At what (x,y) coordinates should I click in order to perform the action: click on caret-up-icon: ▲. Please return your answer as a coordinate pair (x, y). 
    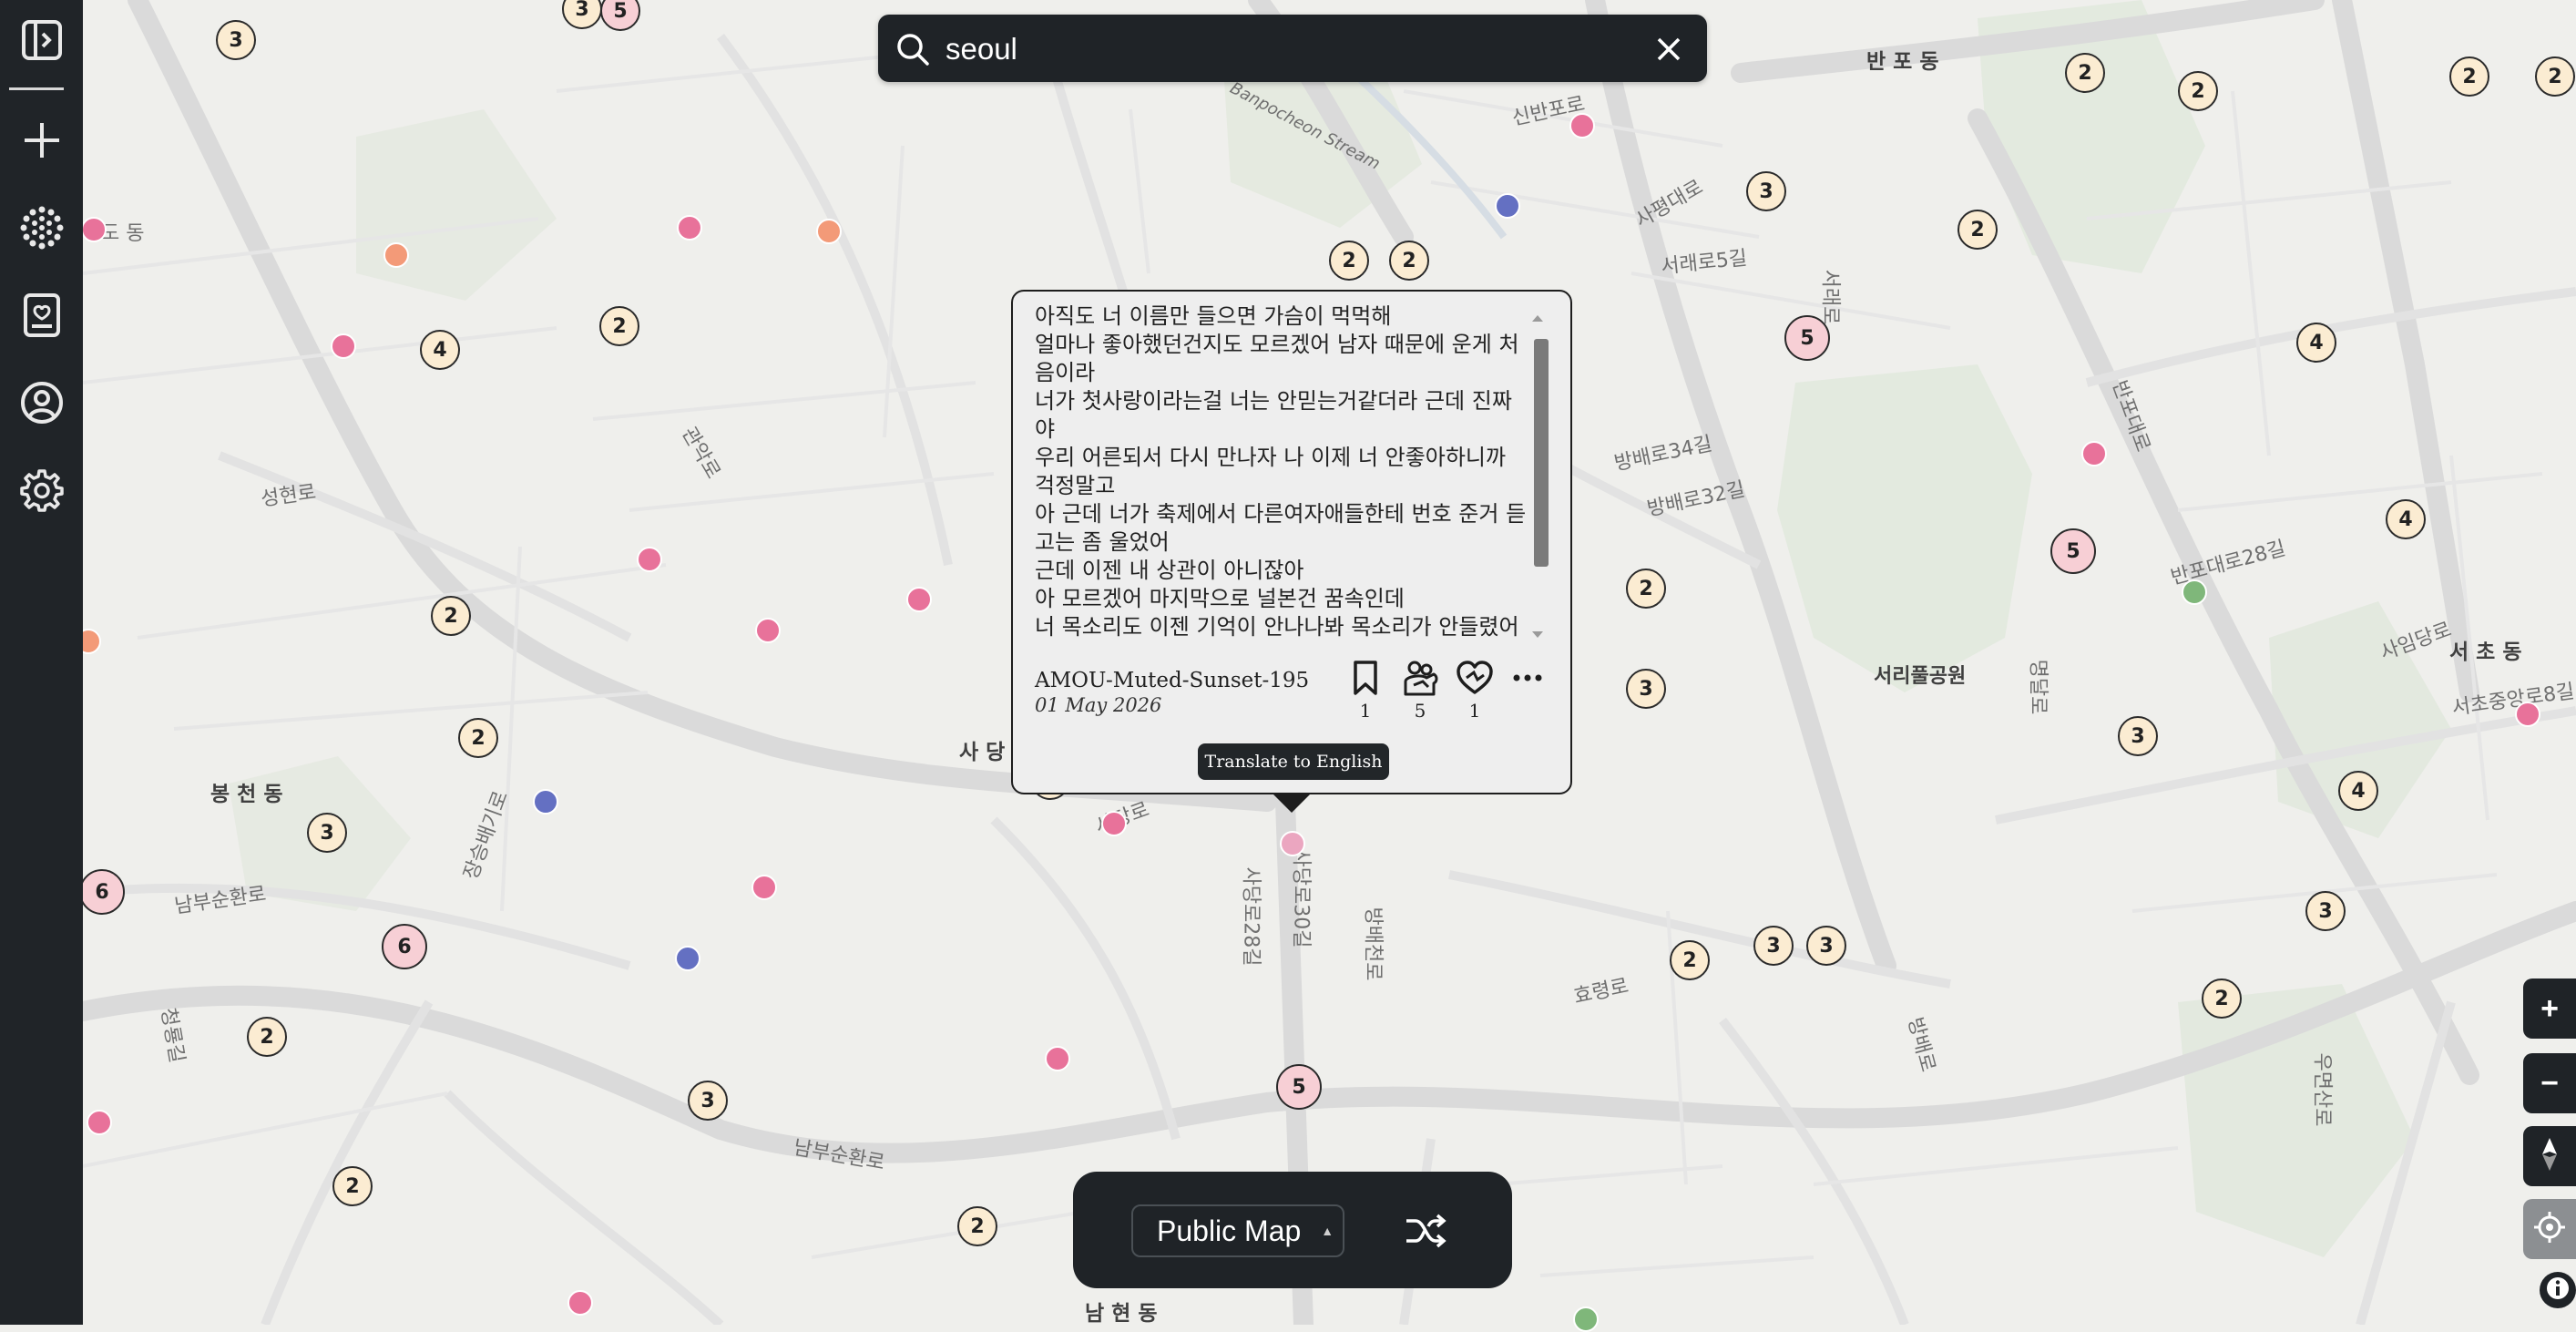
    Looking at the image, I should click on (1327, 1231).